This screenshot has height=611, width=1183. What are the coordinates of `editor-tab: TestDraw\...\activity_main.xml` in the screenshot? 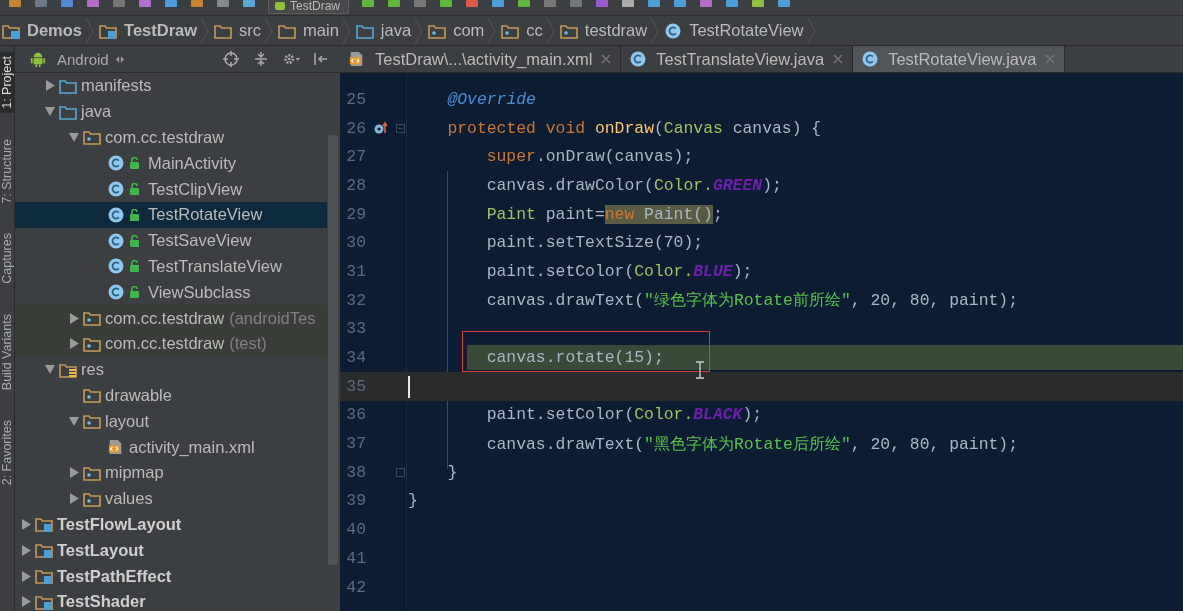 It's located at (481, 59).